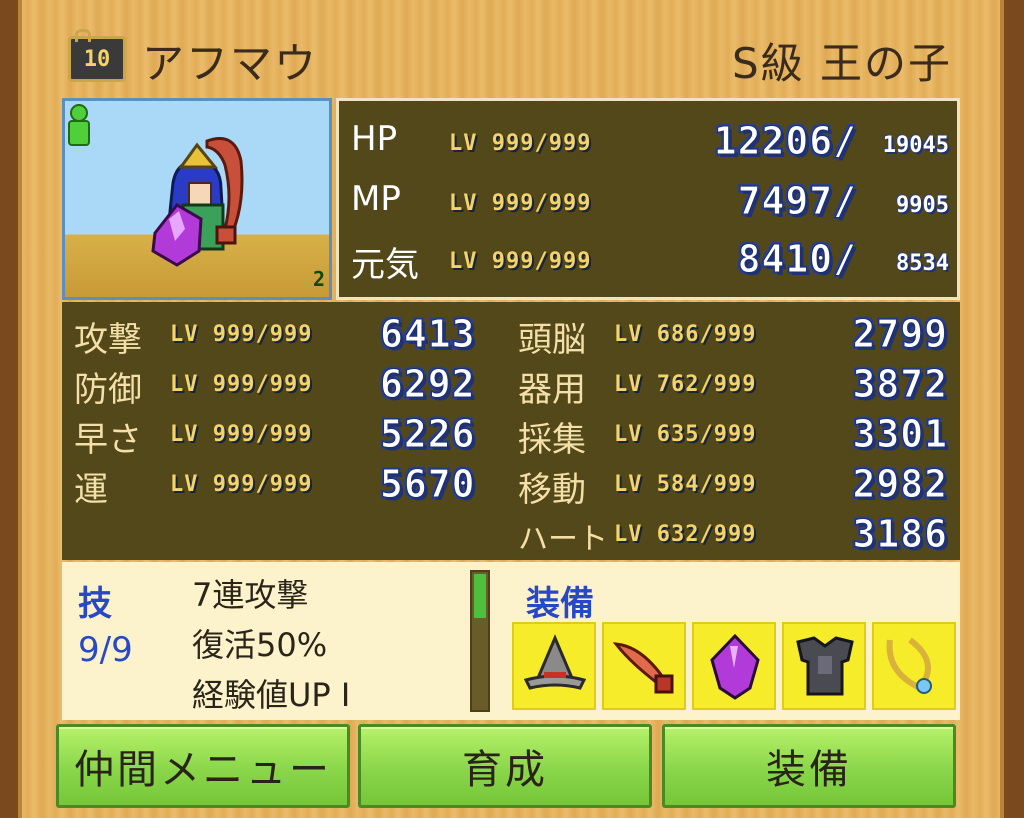 This screenshot has width=1024, height=818. Describe the element at coordinates (95, 604) in the screenshot. I see `skills-heading: 技` at that location.